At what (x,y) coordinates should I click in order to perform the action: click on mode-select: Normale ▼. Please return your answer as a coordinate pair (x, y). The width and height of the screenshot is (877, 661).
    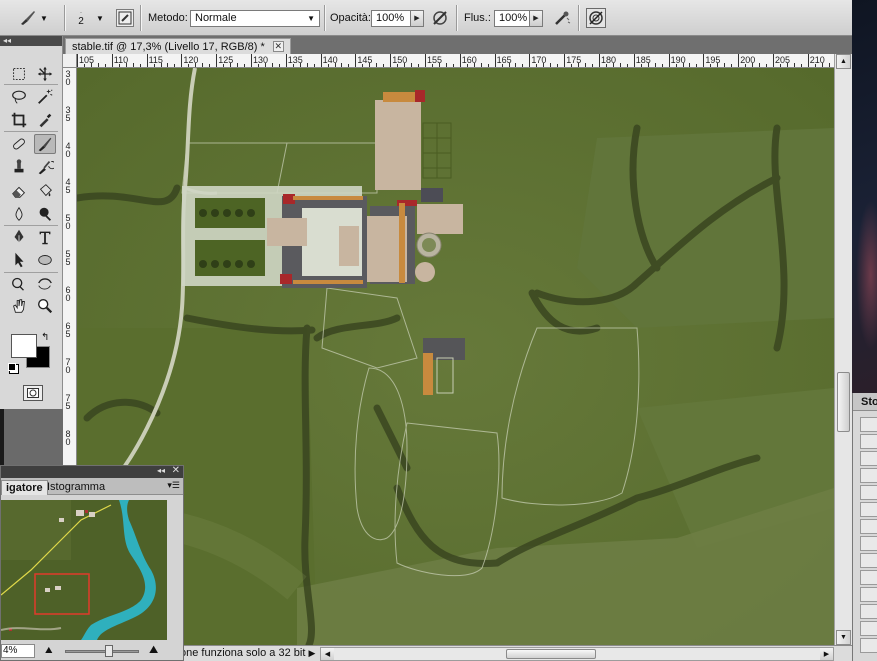
    Looking at the image, I should click on (255, 18).